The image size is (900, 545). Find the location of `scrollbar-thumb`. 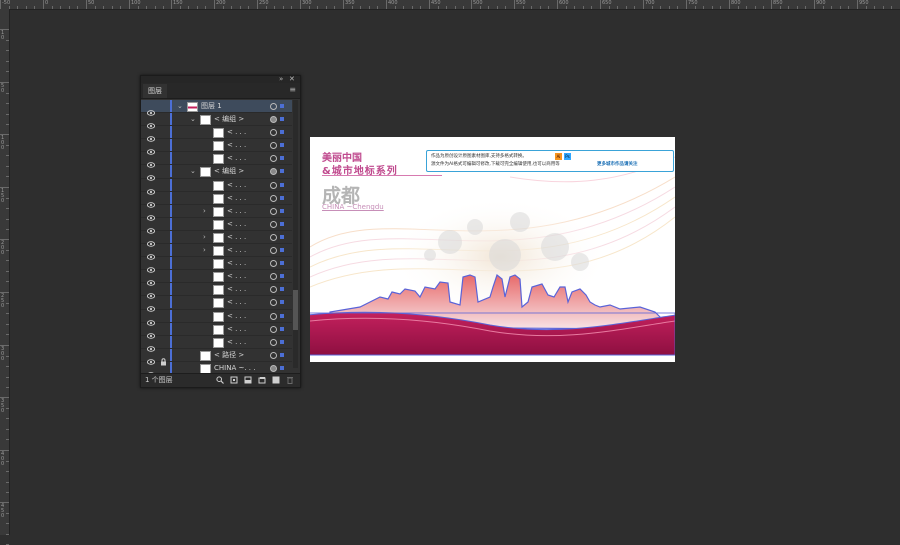

scrollbar-thumb is located at coordinates (295, 310).